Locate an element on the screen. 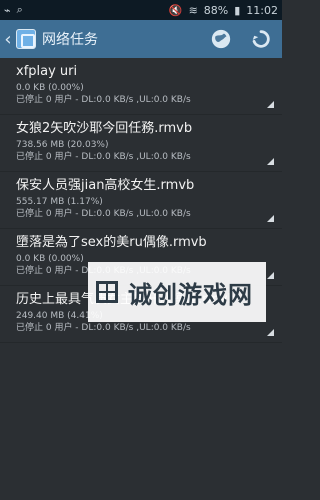 This screenshot has height=500, width=320. search-icon: ⌕ is located at coordinates (19, 9).